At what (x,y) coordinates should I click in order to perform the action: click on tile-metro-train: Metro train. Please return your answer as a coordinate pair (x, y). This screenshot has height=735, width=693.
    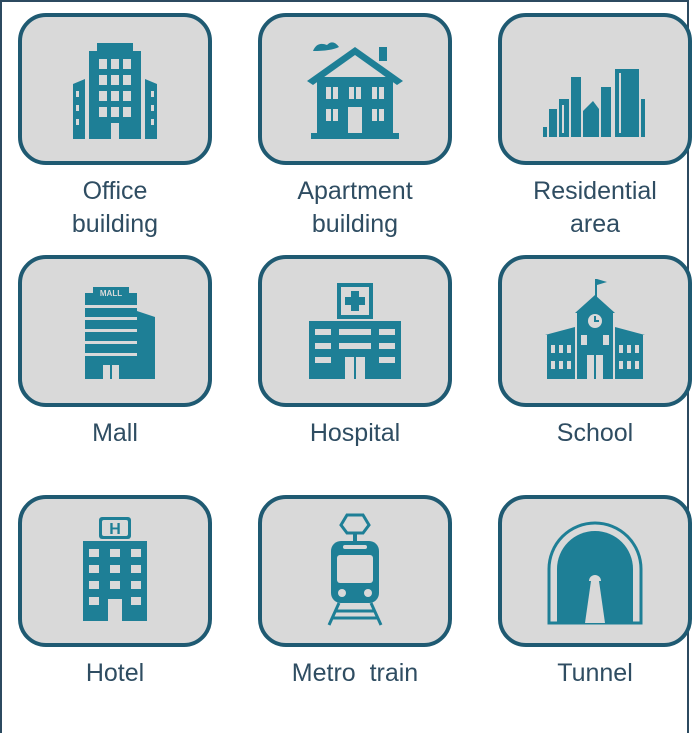
    Looking at the image, I should click on (355, 591).